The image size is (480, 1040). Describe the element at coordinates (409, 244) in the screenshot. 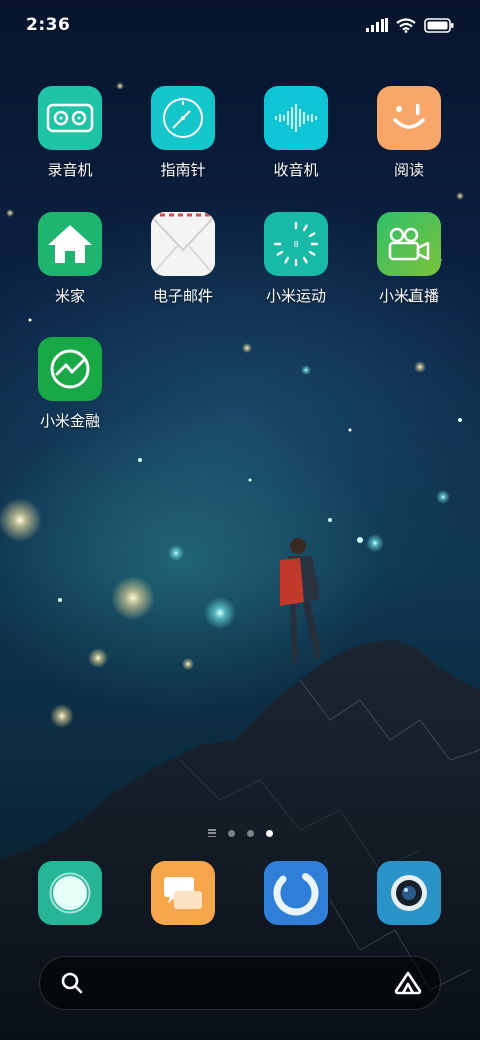

I see `video-camera-icon` at that location.